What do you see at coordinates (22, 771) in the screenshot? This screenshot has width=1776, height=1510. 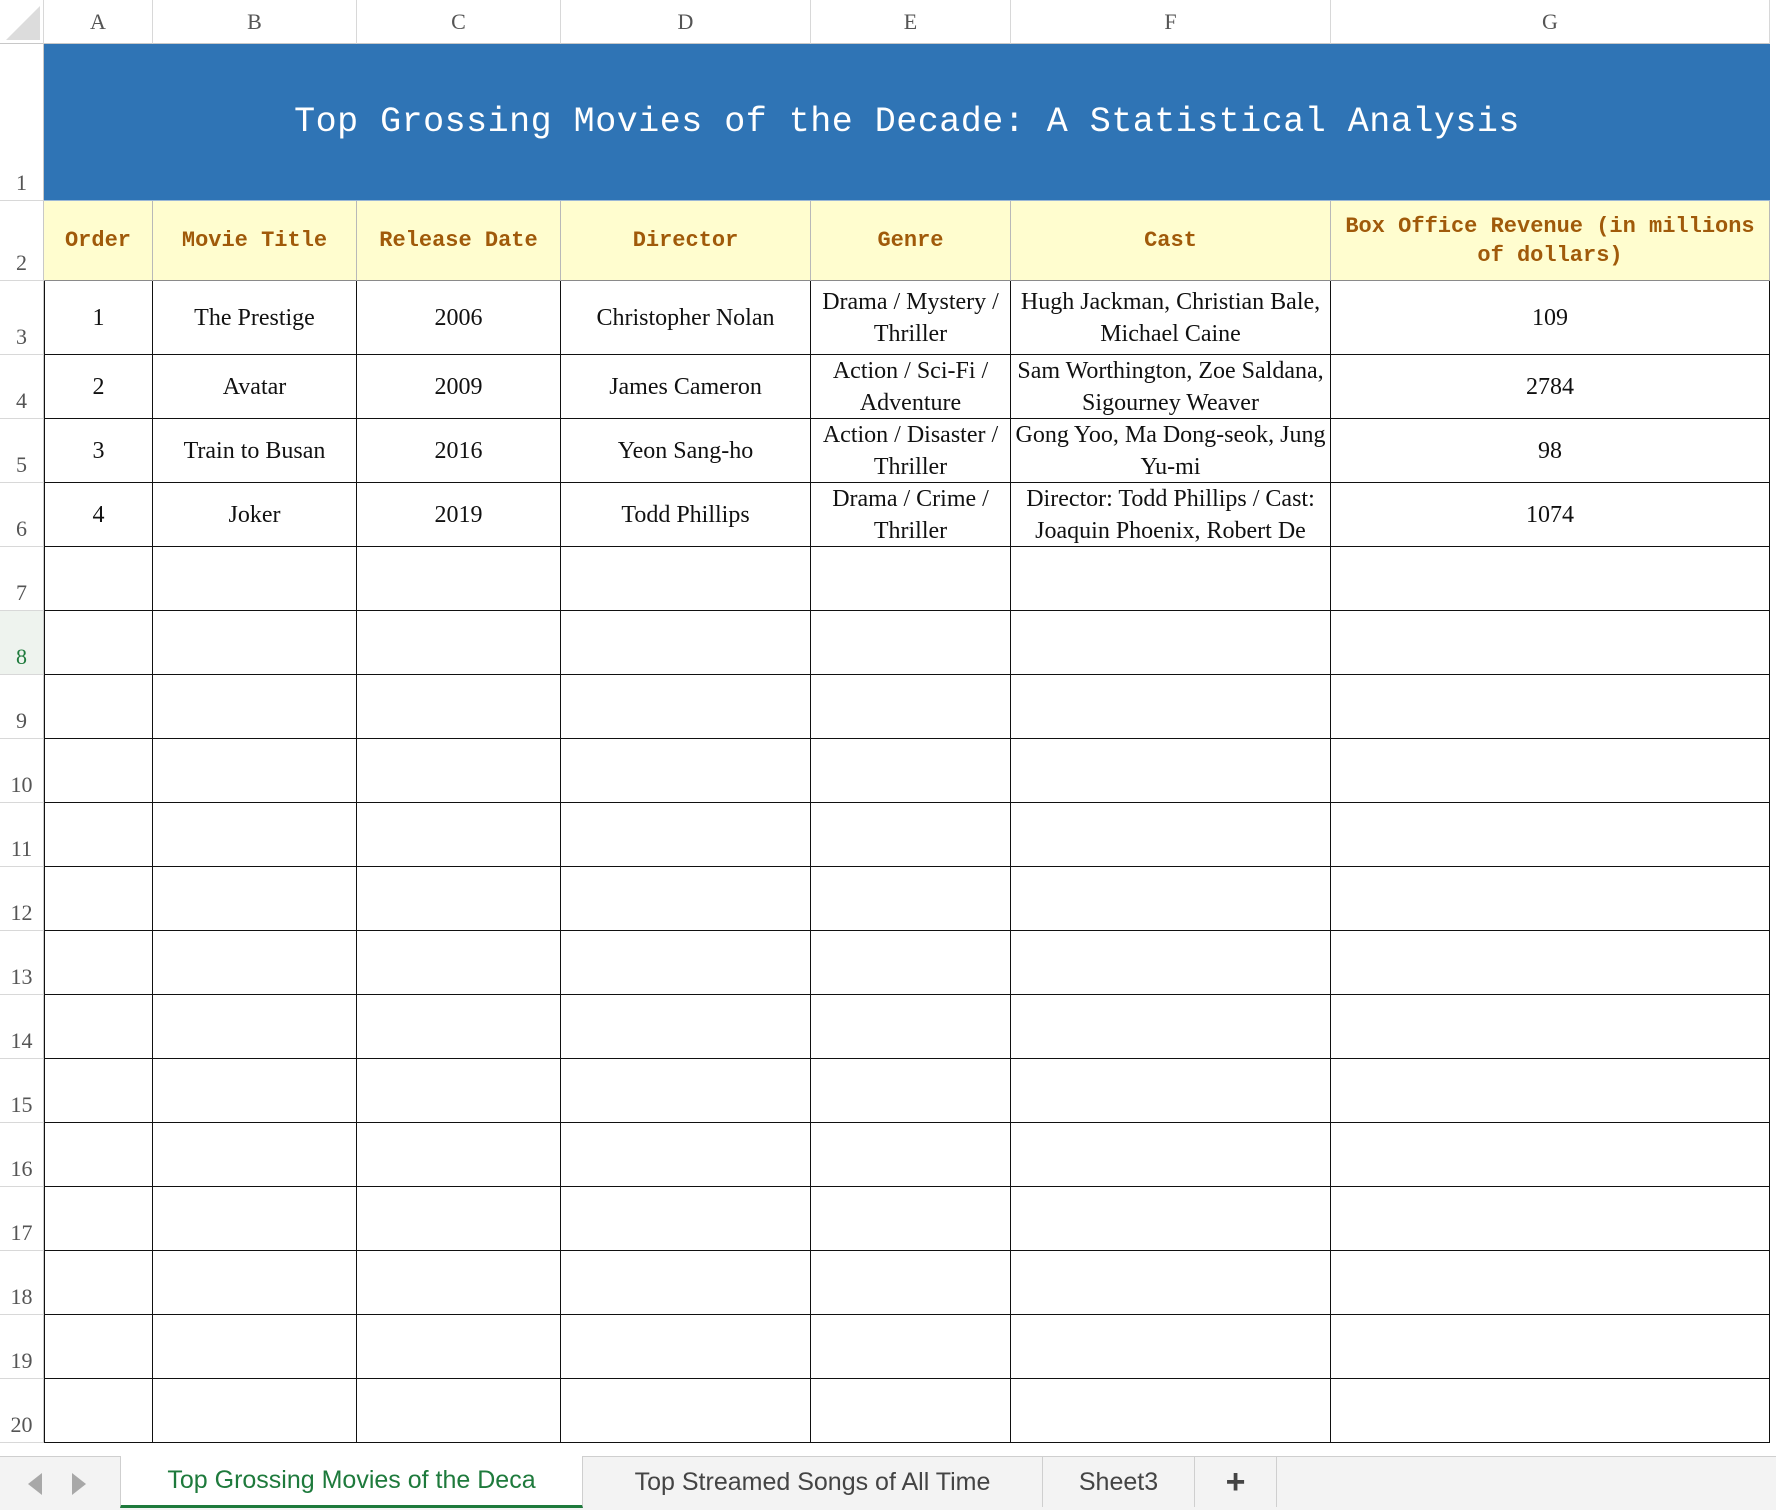 I see `row-header-10: 10` at bounding box center [22, 771].